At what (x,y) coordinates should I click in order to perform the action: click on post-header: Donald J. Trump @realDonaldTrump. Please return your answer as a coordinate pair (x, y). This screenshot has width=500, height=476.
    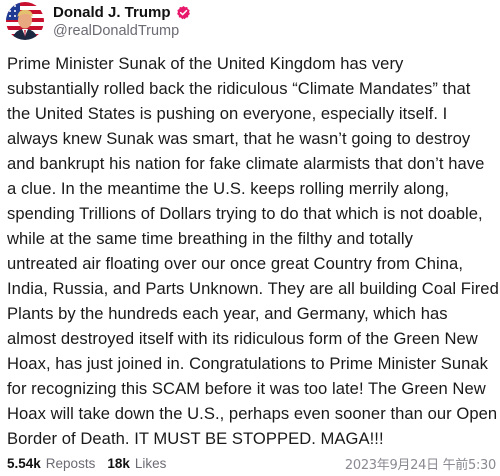
    Looking at the image, I should click on (98, 21).